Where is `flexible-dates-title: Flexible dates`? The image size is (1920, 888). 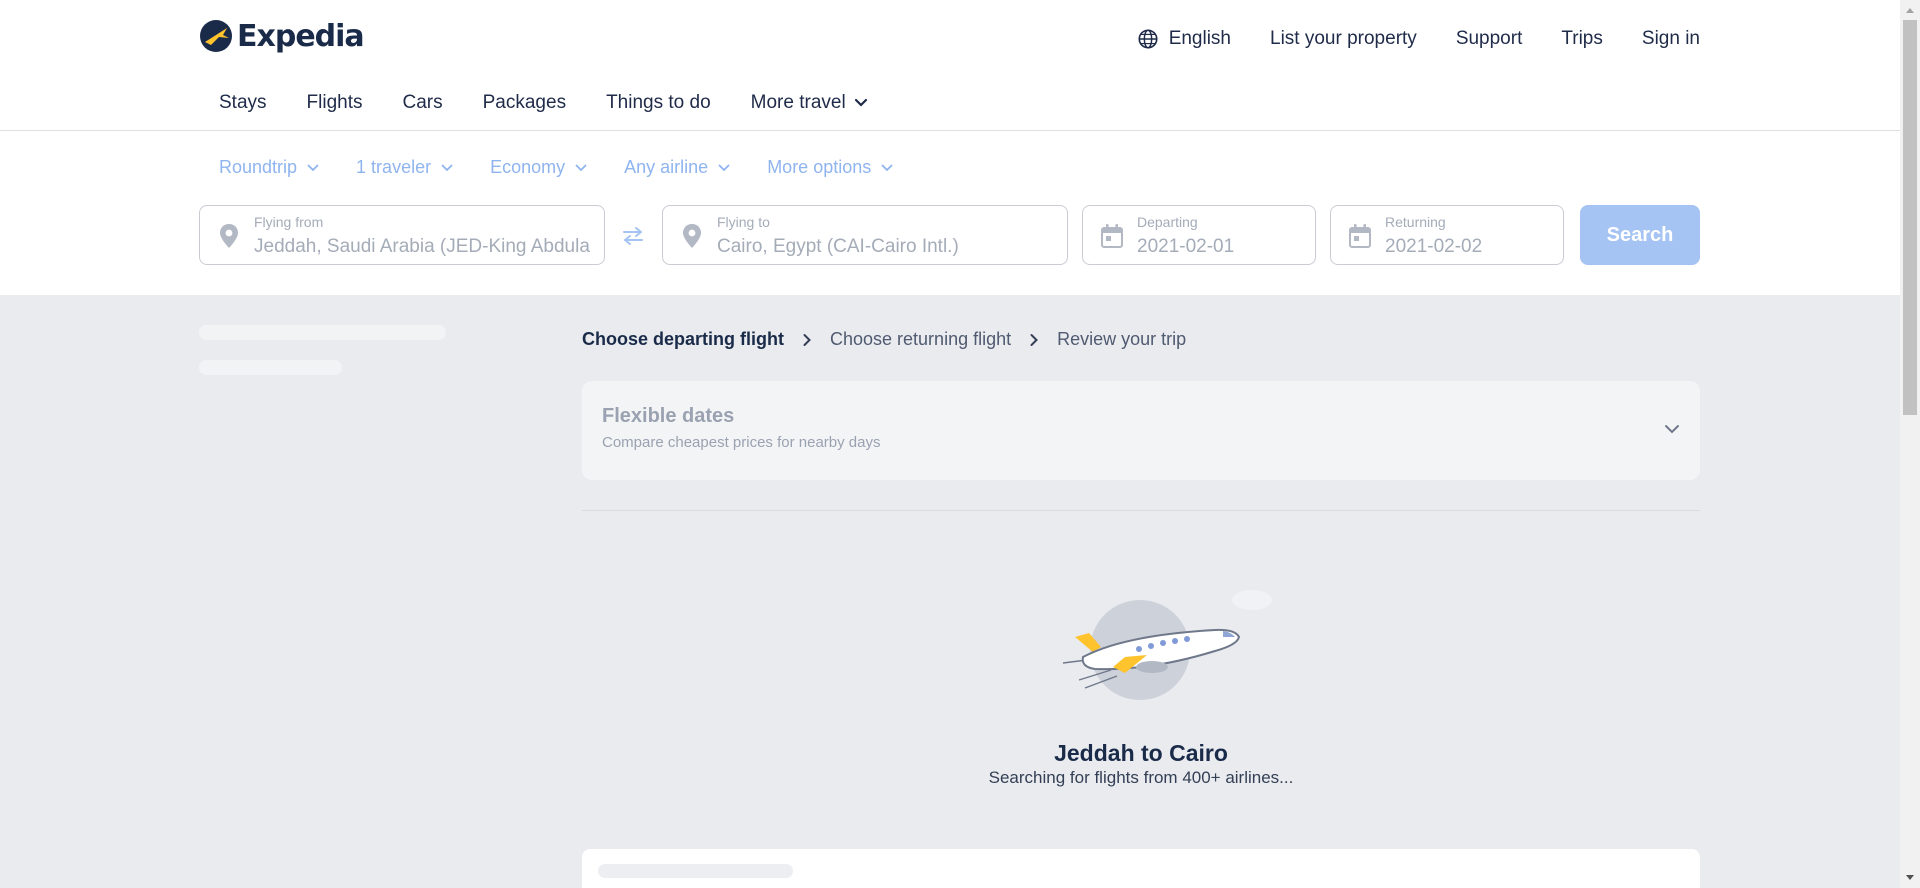
flexible-dates-title: Flexible dates is located at coordinates (668, 416).